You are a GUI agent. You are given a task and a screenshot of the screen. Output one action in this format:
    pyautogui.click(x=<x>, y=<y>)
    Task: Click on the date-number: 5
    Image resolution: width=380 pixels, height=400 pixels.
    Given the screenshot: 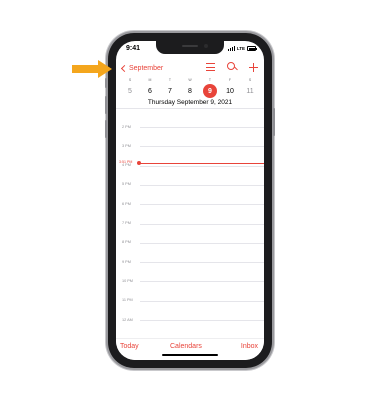 What is the action you would take?
    pyautogui.click(x=130, y=91)
    